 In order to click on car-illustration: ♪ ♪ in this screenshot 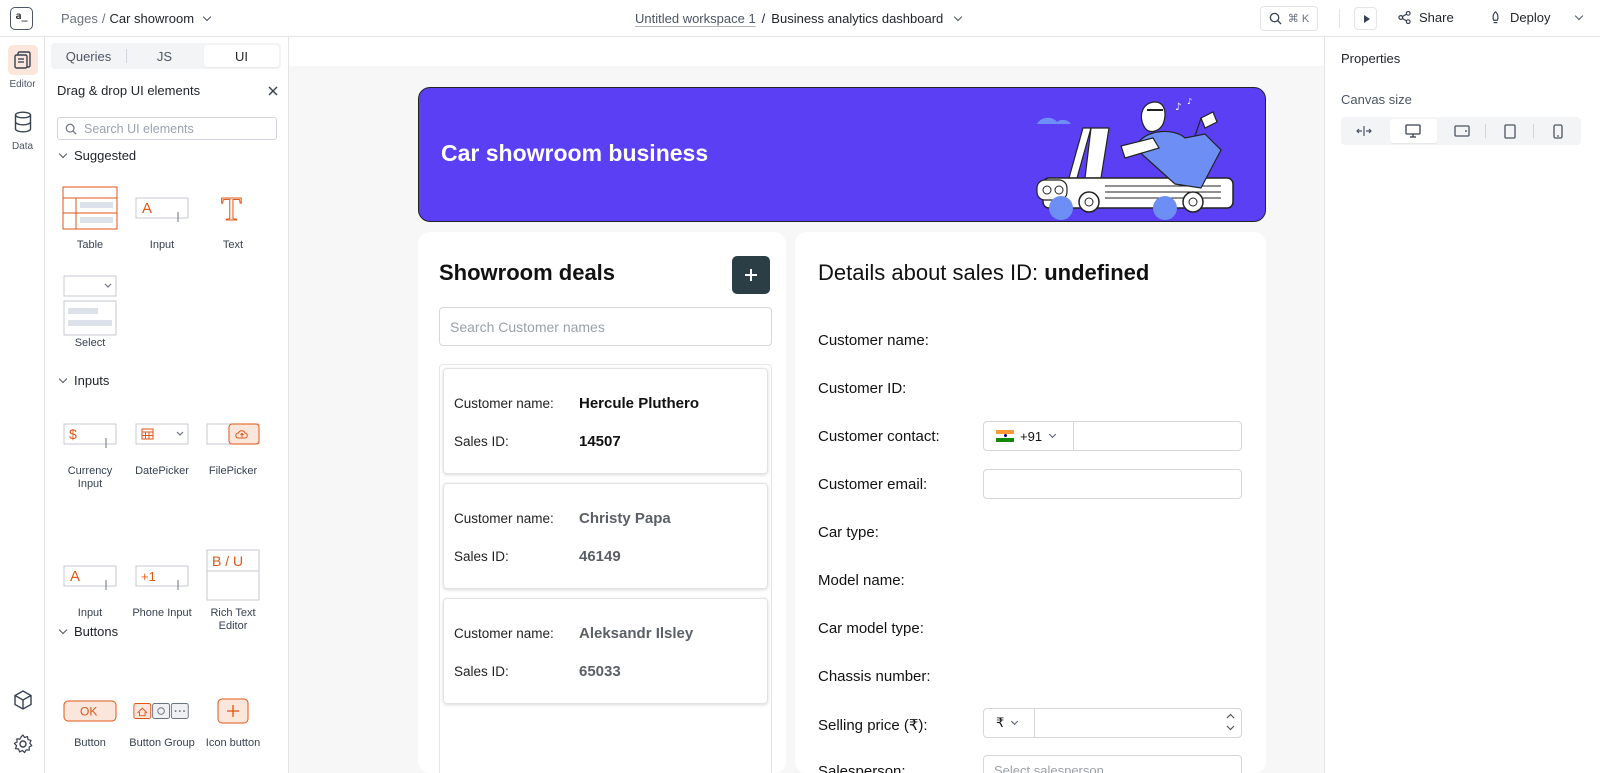, I will do `click(1135, 158)`.